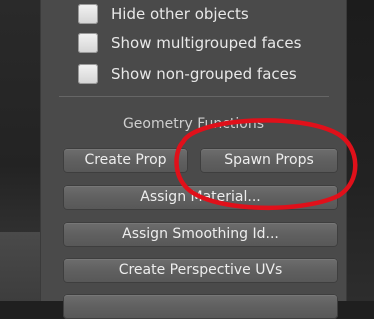 The height and width of the screenshot is (319, 374). I want to click on hide-other-objects-checkbox, so click(88, 14).